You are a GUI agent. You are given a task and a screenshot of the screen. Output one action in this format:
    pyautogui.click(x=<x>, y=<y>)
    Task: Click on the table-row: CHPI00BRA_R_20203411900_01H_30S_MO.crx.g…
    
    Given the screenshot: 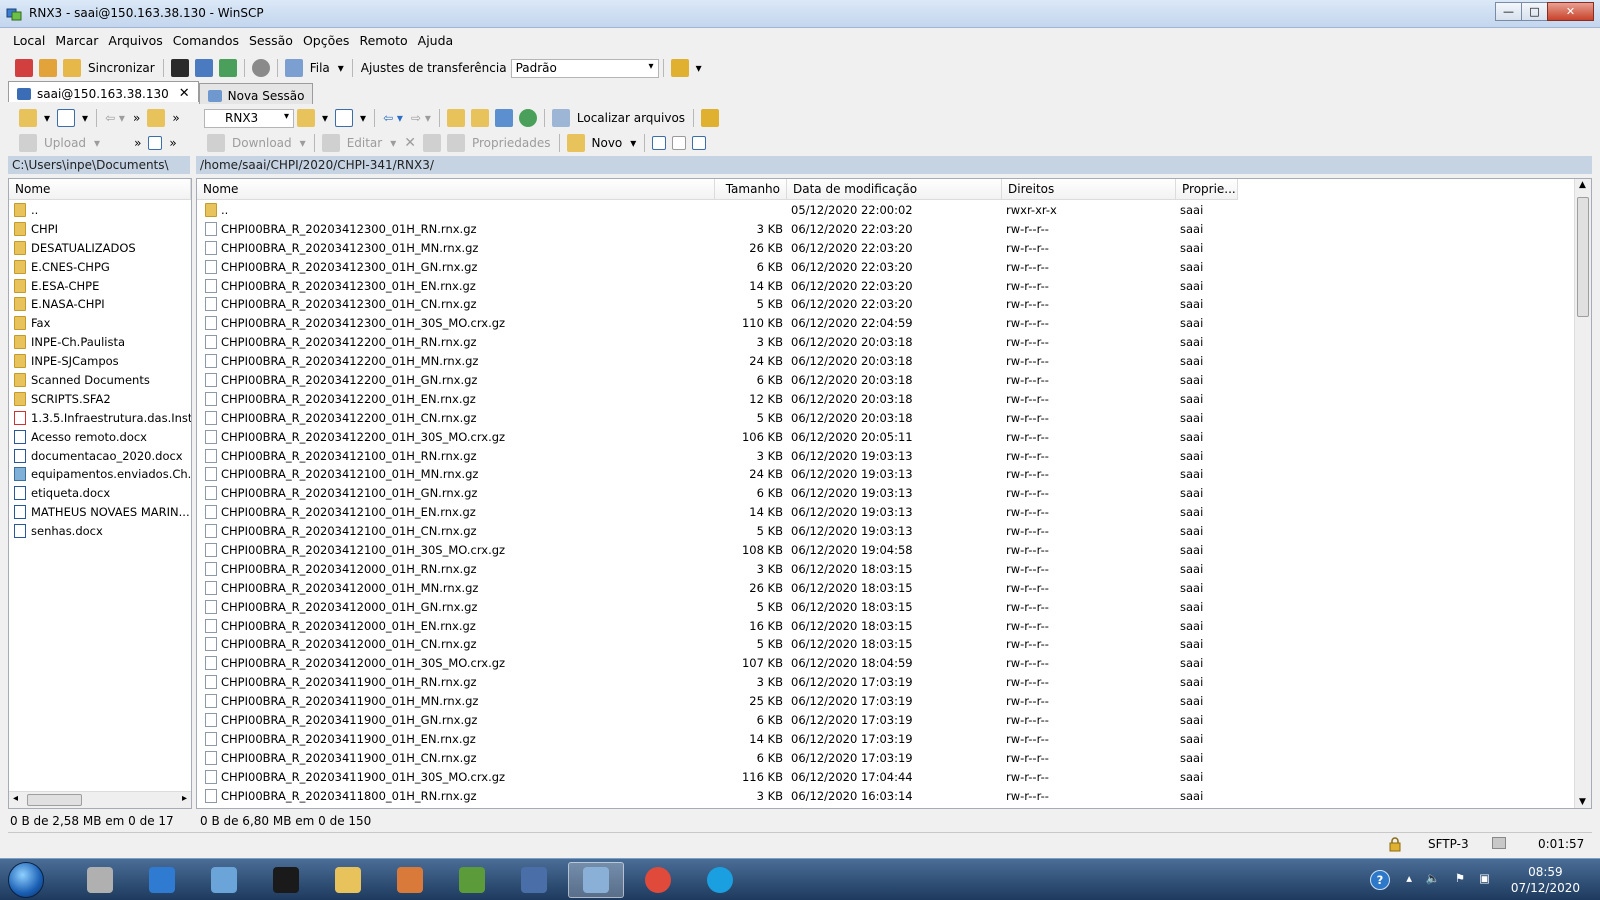 What is the action you would take?
    pyautogui.click(x=885, y=777)
    